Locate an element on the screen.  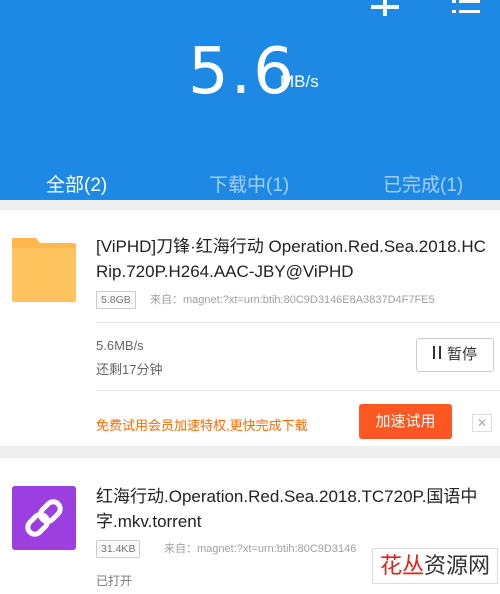
plus-icon is located at coordinates (385, 8).